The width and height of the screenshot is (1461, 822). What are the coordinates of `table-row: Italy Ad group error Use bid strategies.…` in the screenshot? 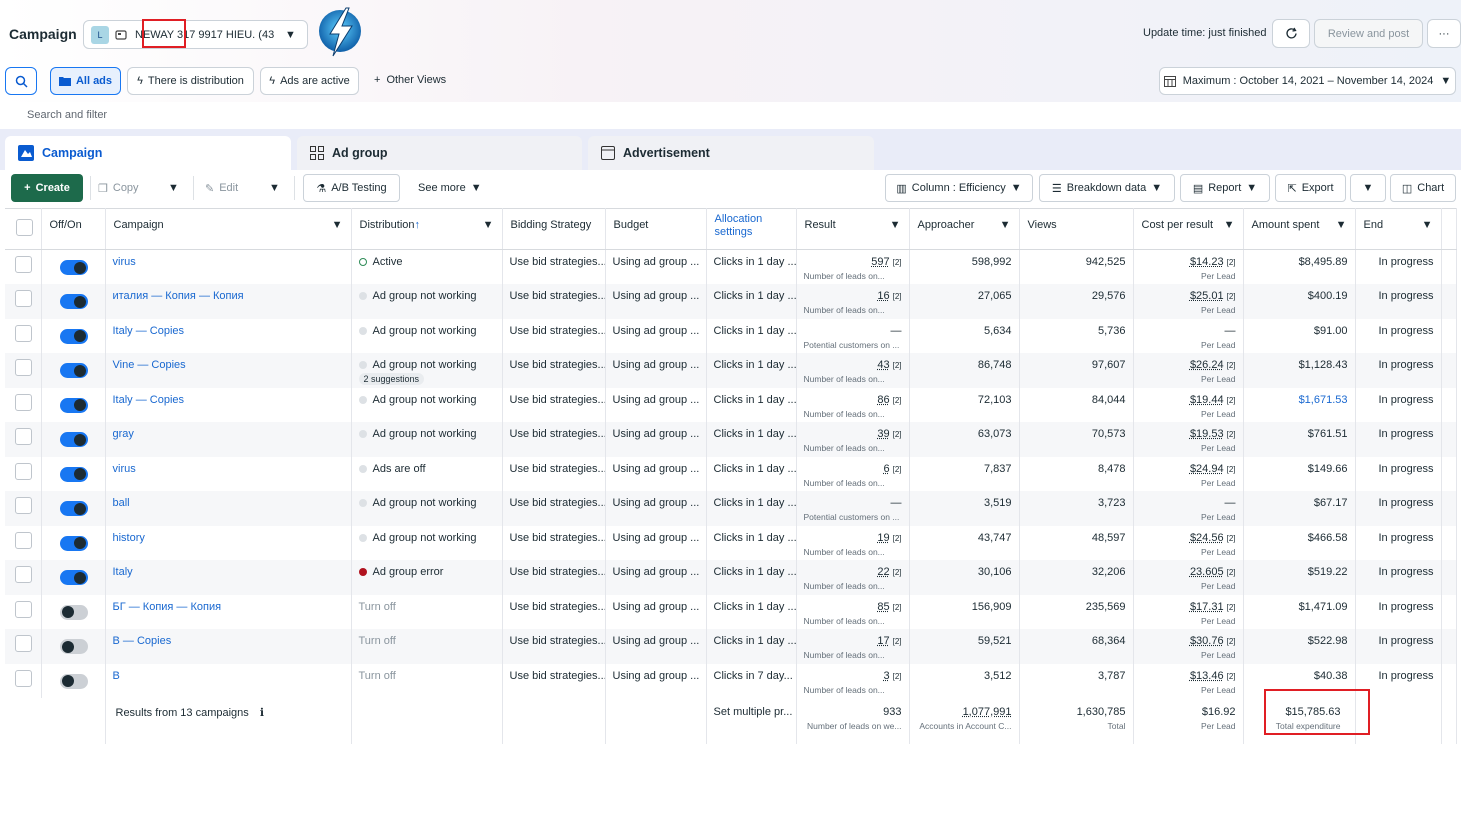 It's located at (731, 577).